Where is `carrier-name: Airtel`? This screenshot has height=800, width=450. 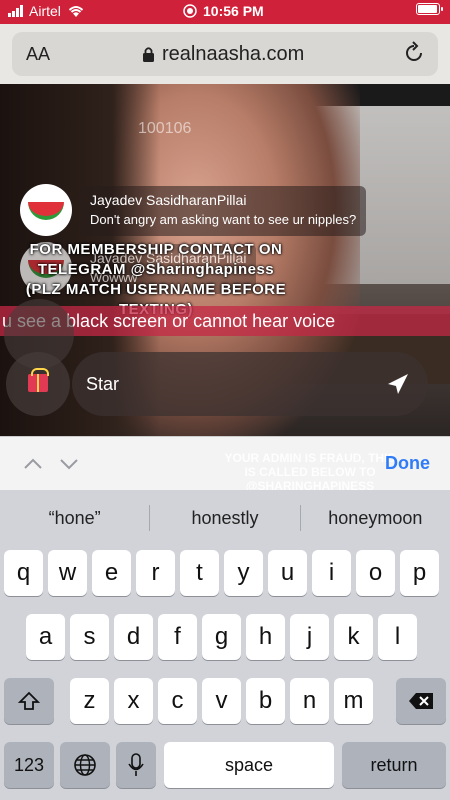 carrier-name: Airtel is located at coordinates (45, 11).